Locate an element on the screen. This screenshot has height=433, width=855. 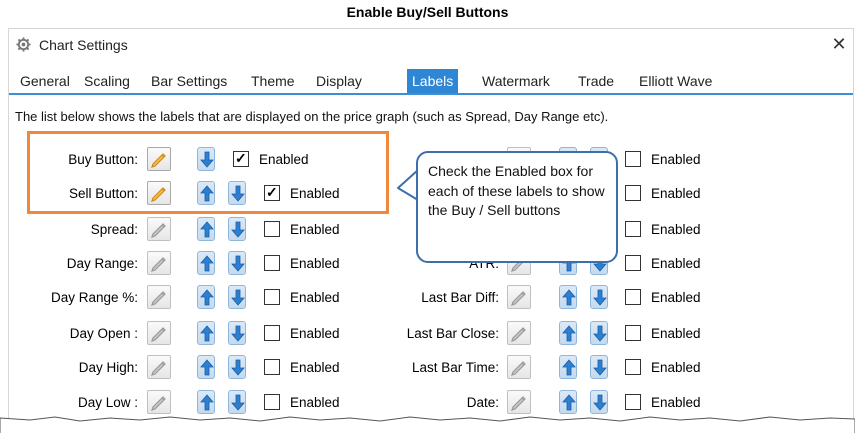
buy-sell-highlight is located at coordinates (208, 172).